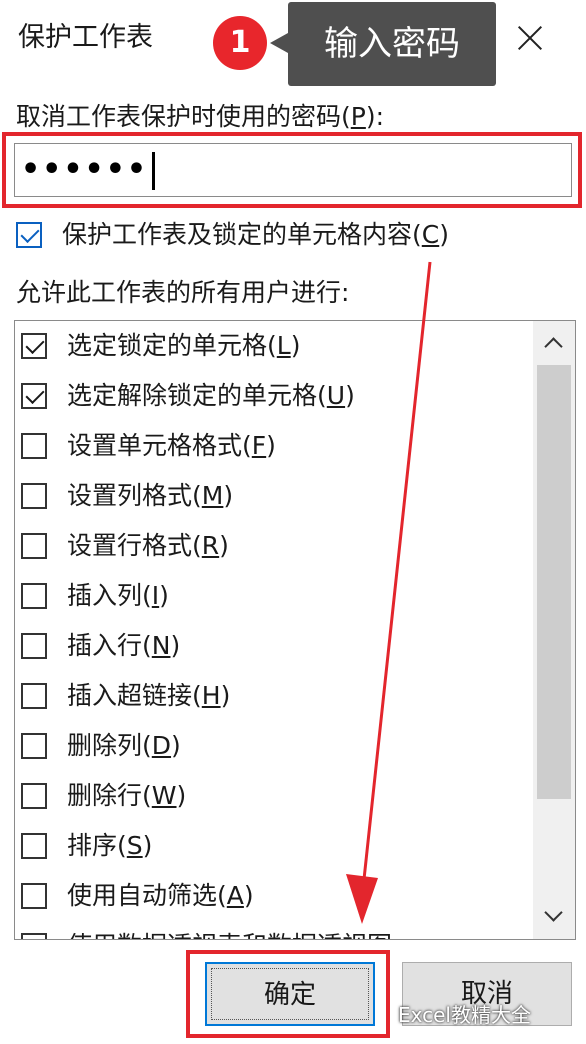 This screenshot has height=1044, width=586. I want to click on red-arrow, so click(389, 592).